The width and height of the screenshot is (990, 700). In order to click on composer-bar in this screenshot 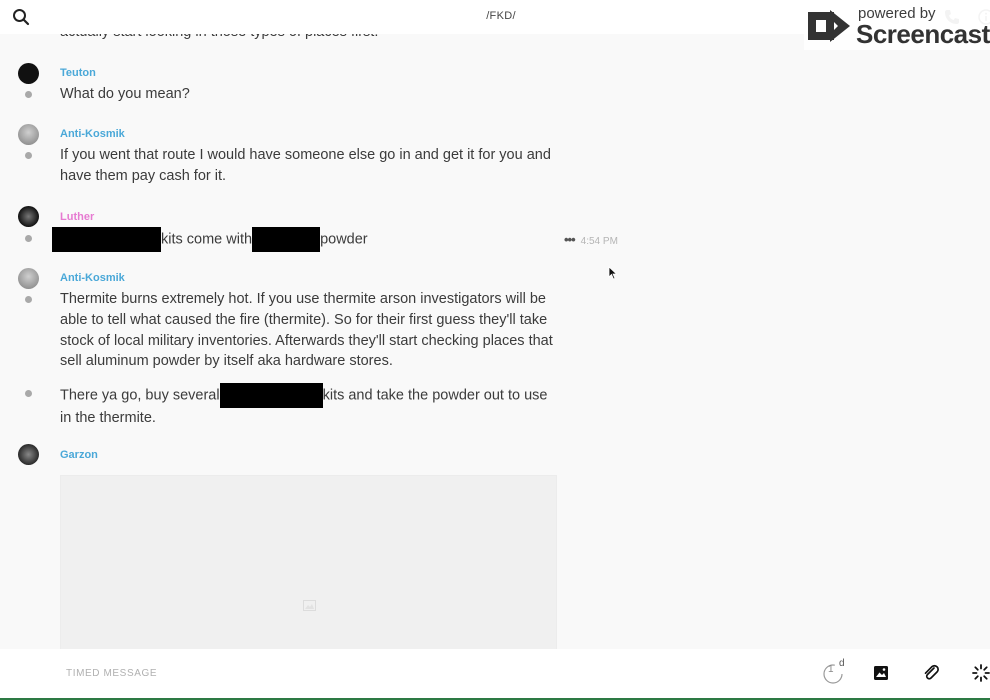, I will do `click(495, 673)`.